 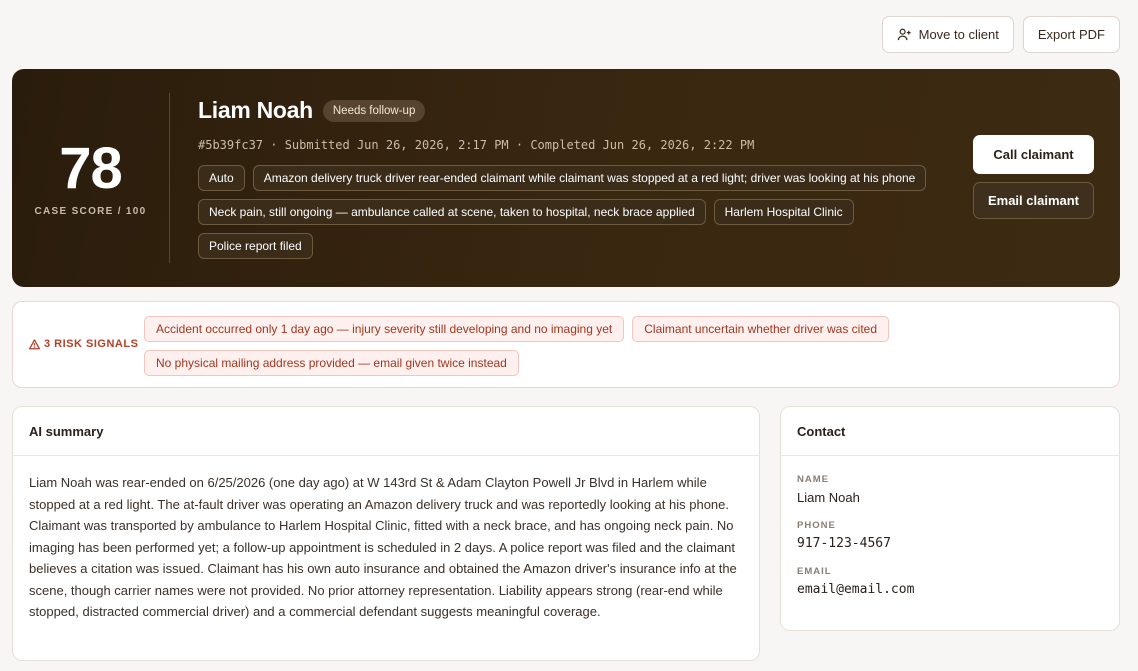 I want to click on contact-email-field: EMAIL email@email.com, so click(x=950, y=581).